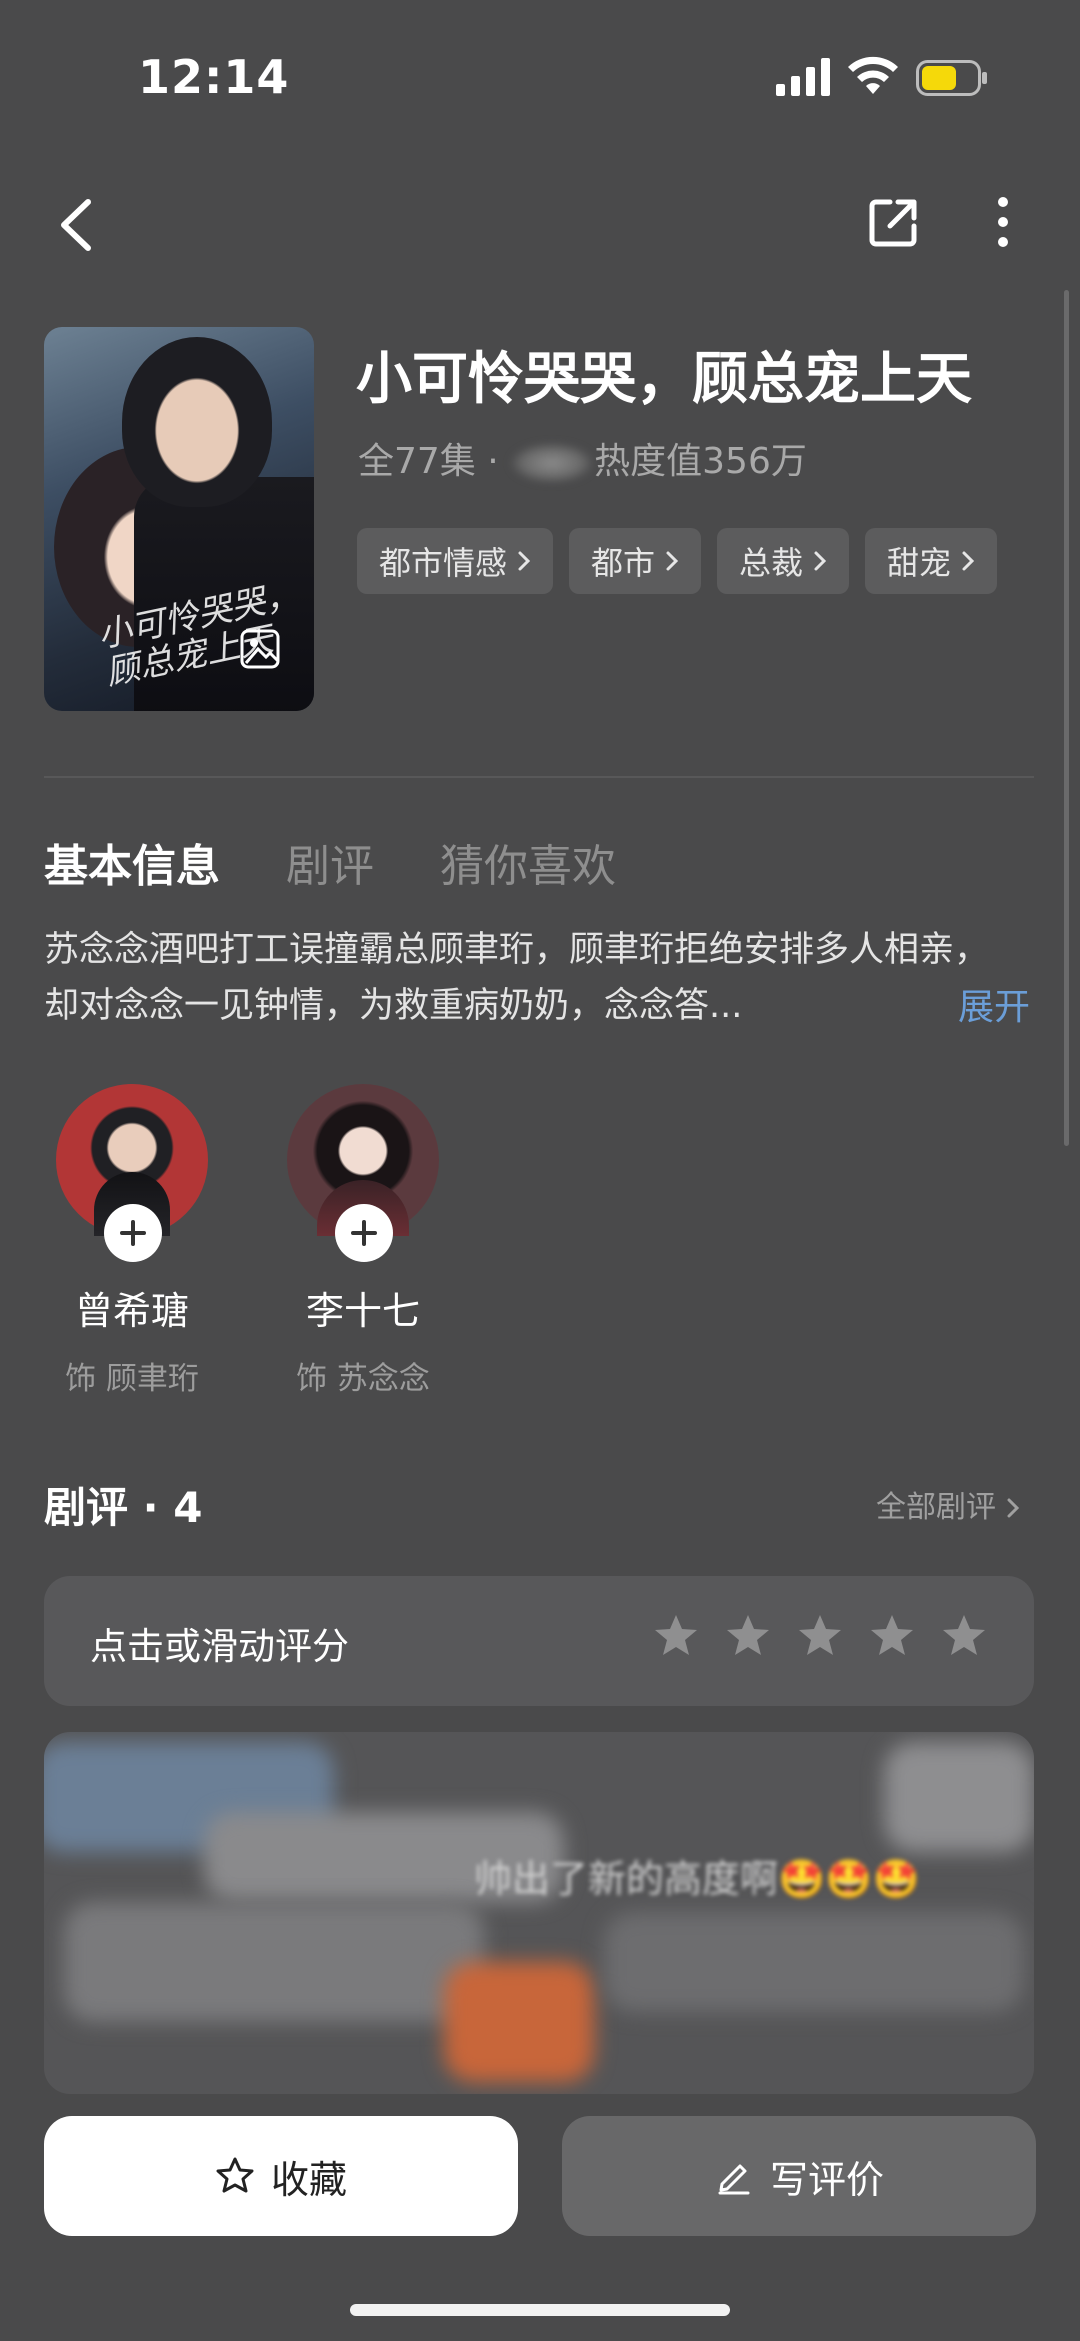 The width and height of the screenshot is (1080, 2341). Describe the element at coordinates (539, 1913) in the screenshot. I see `review-preview-card: 帅出了新的高度啊🤩🤩🤩` at that location.